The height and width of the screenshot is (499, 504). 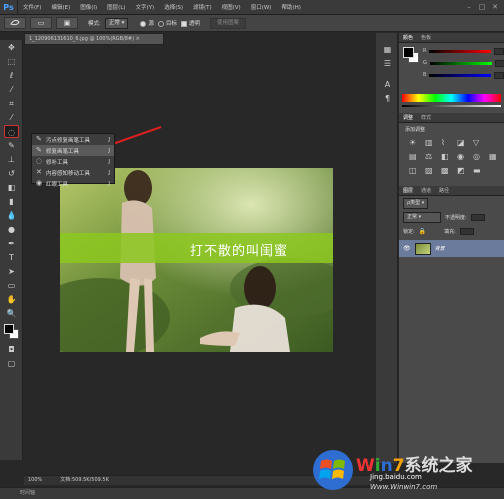 What do you see at coordinates (145, 7) in the screenshot?
I see `menu-type: 文字(Y)` at bounding box center [145, 7].